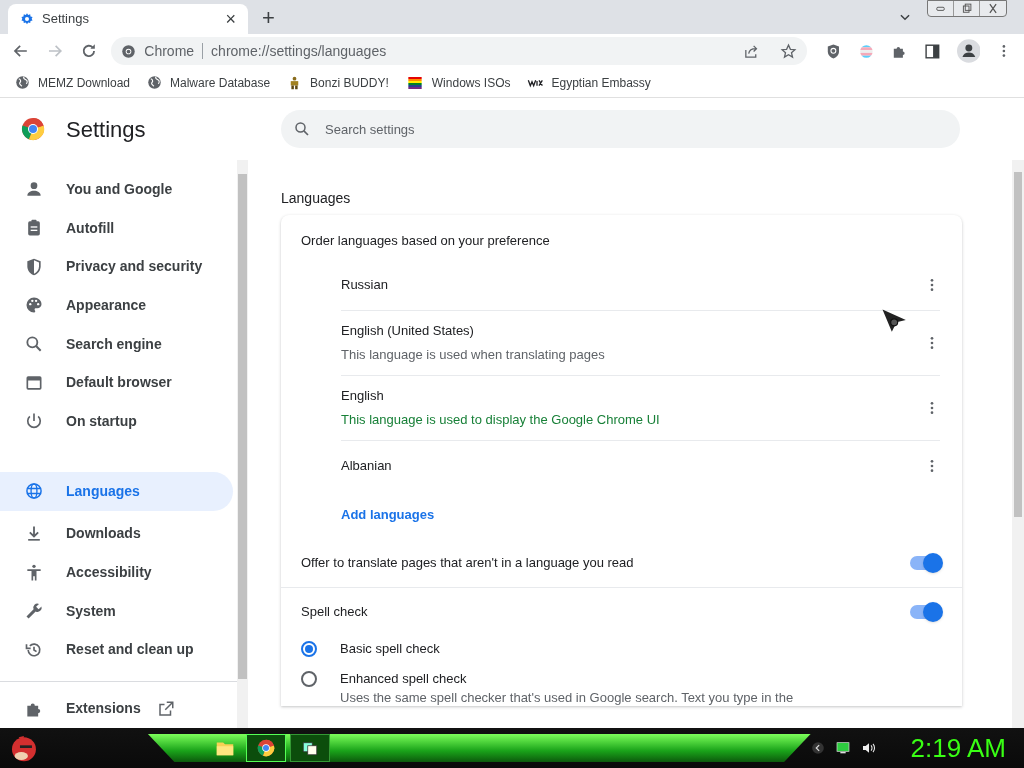 The height and width of the screenshot is (768, 1024). Describe the element at coordinates (932, 51) in the screenshot. I see `side-panel-icon` at that location.